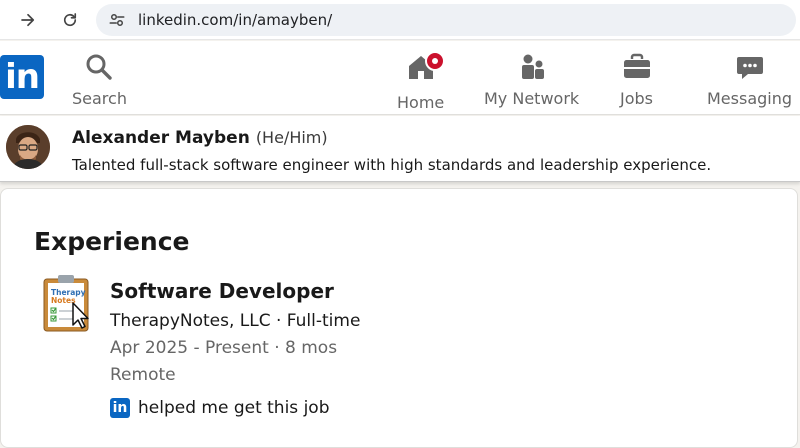 This screenshot has height=448, width=800. I want to click on nav-jobs-label: Jobs, so click(636, 98).